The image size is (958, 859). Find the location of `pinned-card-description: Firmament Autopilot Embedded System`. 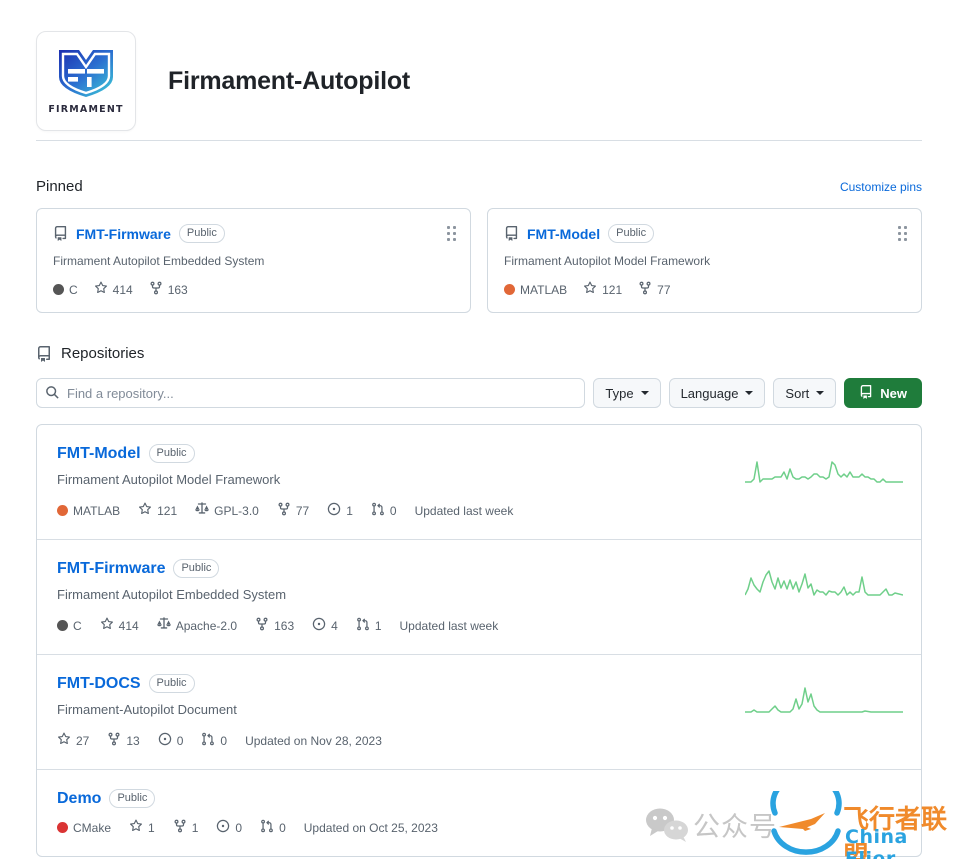

pinned-card-description: Firmament Autopilot Embedded System is located at coordinates (159, 261).